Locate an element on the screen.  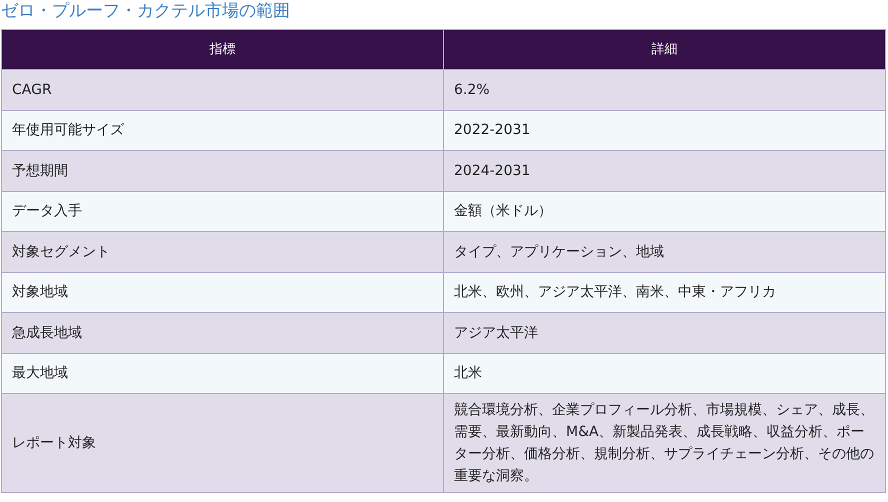
page-title: ゼロ・プルーフ・カクテル市場の範囲 is located at coordinates (146, 11).